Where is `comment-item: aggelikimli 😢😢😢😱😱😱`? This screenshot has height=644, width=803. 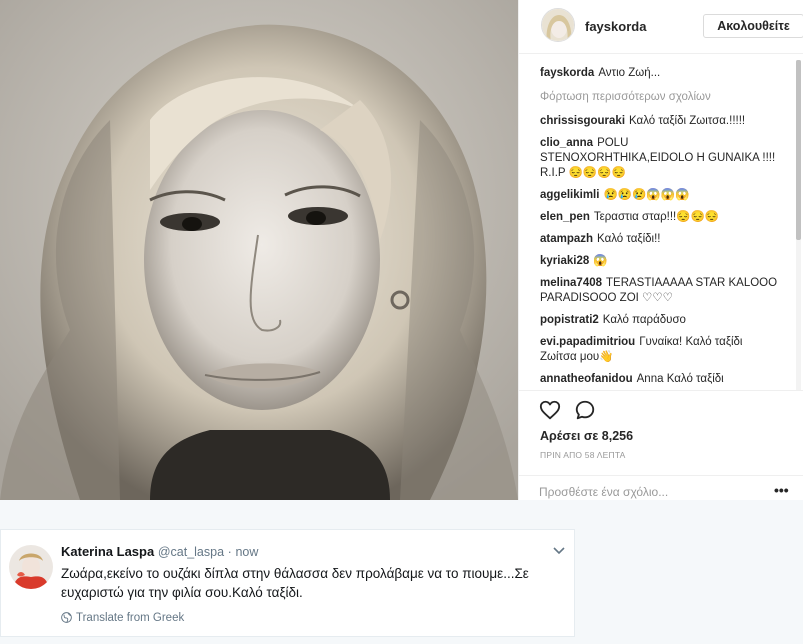
comment-item: aggelikimli 😢😢😢😱😱😱 is located at coordinates (661, 195).